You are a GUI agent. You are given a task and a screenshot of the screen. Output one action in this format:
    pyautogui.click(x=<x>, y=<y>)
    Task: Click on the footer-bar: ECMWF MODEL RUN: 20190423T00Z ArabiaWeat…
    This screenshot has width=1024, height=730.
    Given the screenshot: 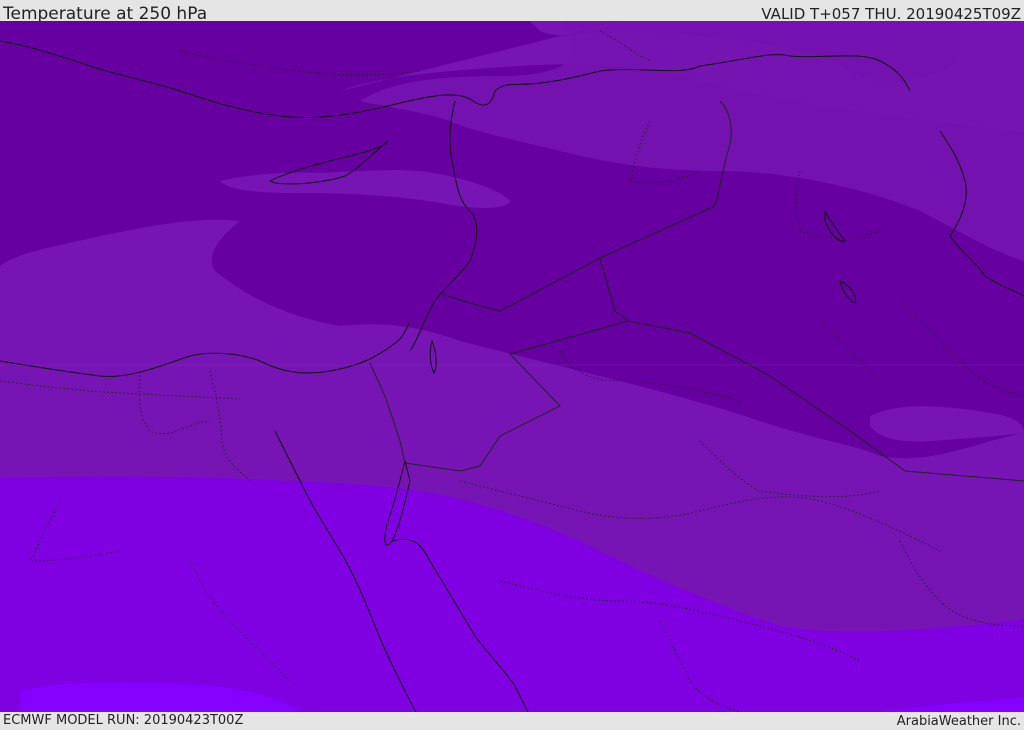 What is the action you would take?
    pyautogui.click(x=512, y=720)
    